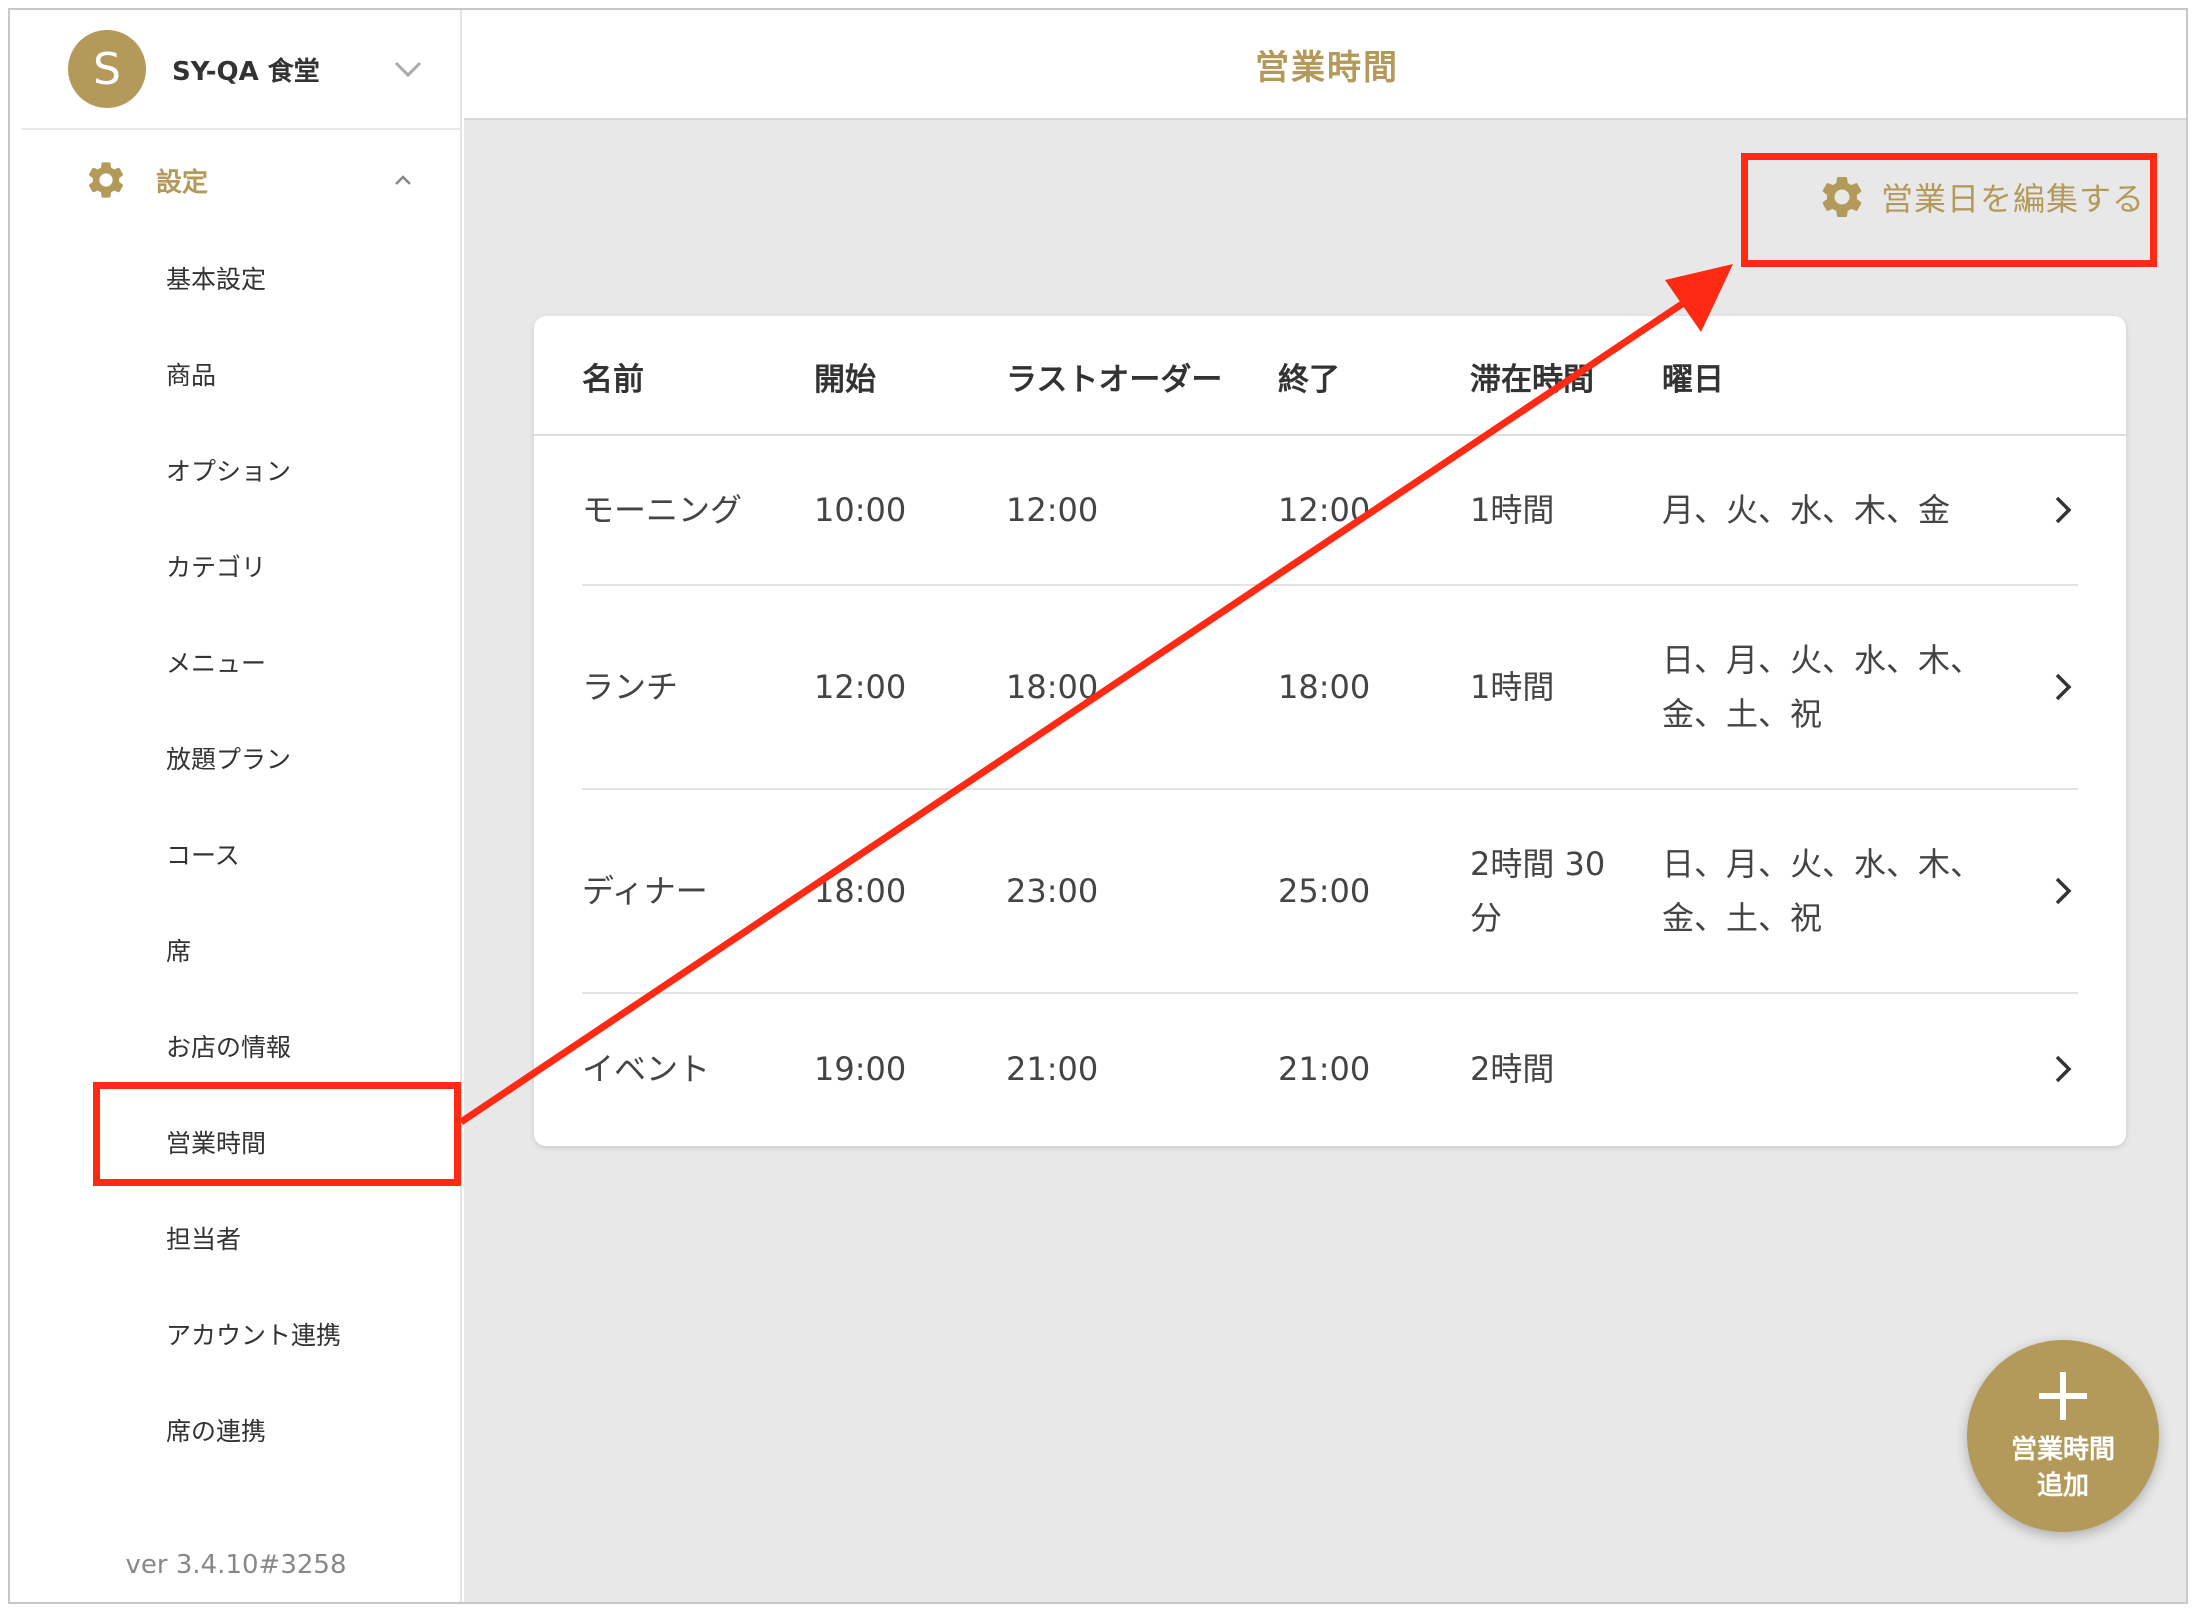  Describe the element at coordinates (2062, 1450) in the screenshot. I see `fab-label-line1: 営業時間` at that location.